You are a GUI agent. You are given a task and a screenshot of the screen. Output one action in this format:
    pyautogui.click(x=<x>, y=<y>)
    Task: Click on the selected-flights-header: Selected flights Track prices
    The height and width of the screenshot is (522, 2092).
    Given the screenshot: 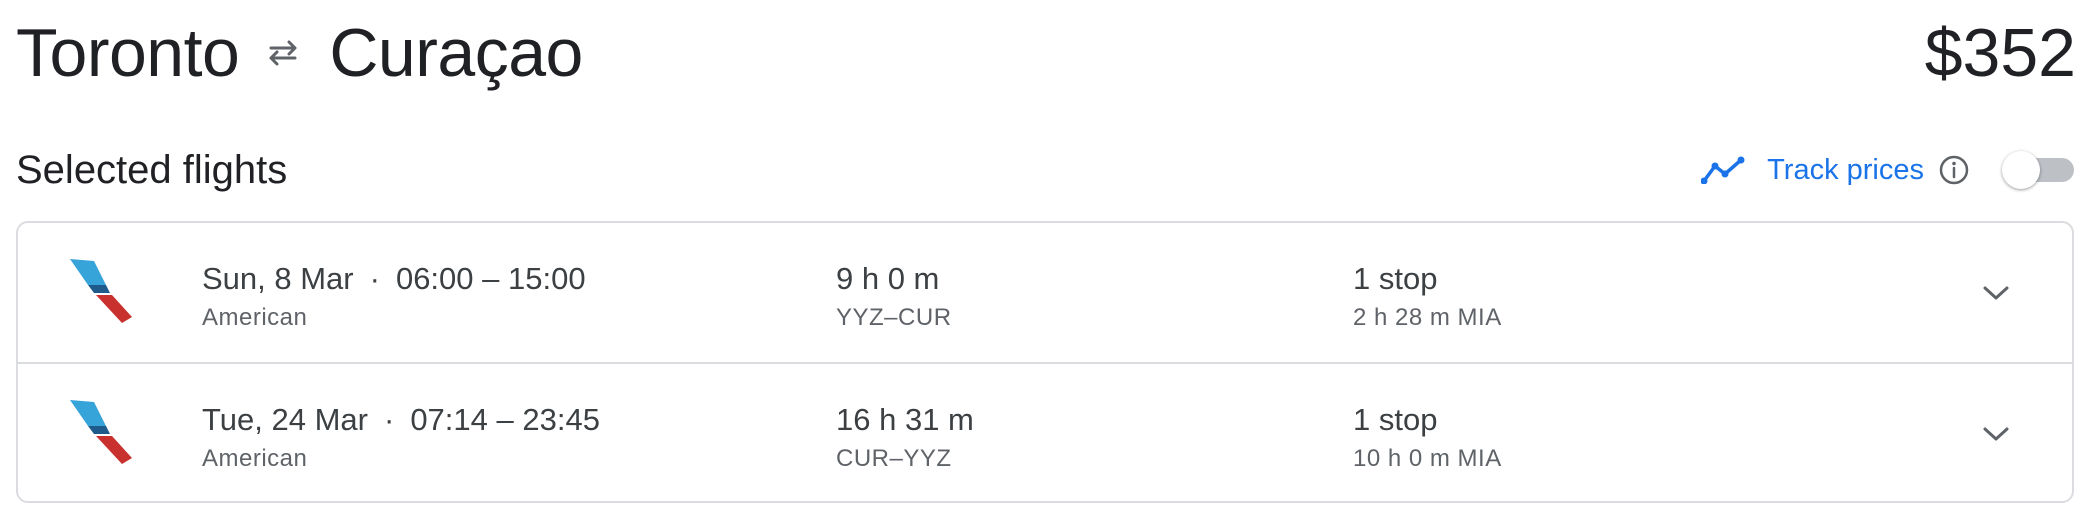 What is the action you would take?
    pyautogui.click(x=1046, y=170)
    